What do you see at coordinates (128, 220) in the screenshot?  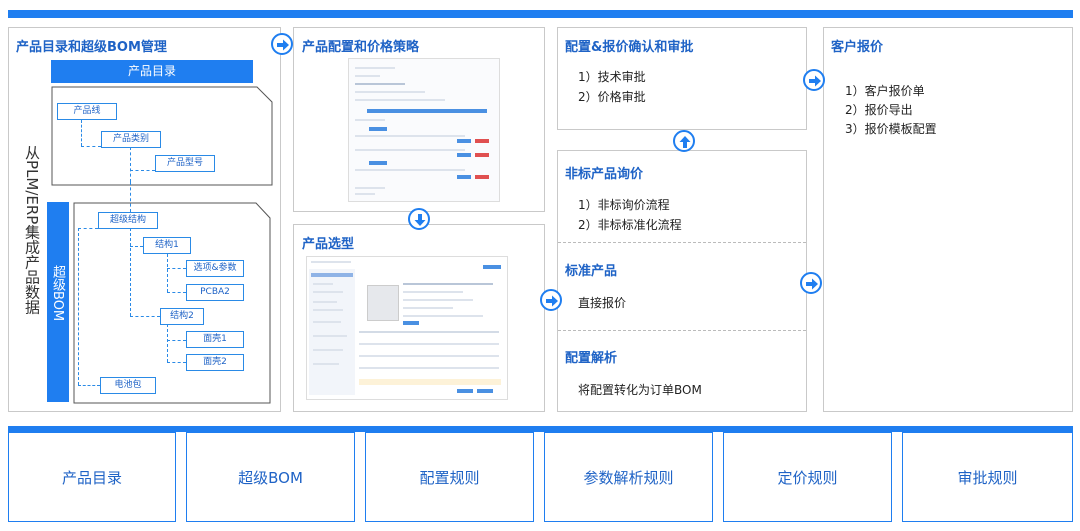 I see `tree-node-super-structure: 超级结构` at bounding box center [128, 220].